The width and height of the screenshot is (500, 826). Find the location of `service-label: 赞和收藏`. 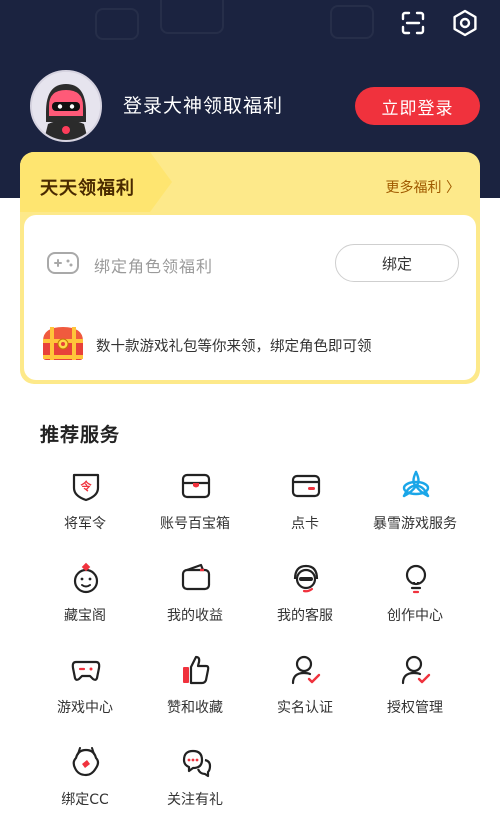

service-label: 赞和收藏 is located at coordinates (195, 708).